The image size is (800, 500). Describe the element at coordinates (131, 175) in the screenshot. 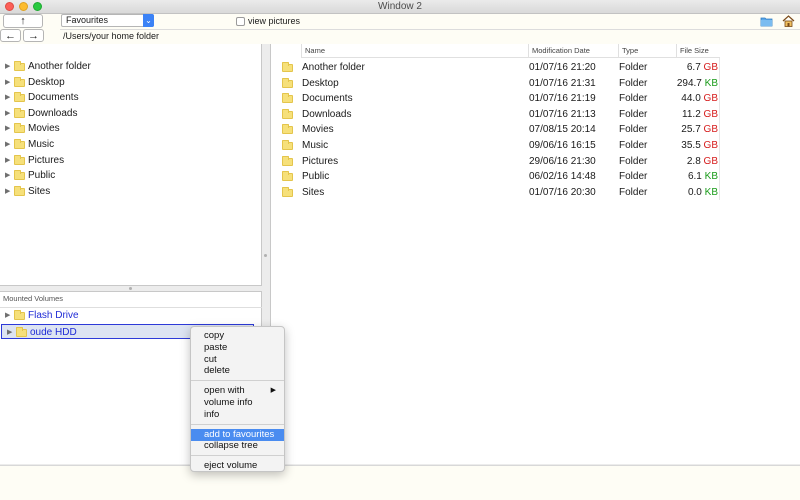

I see `tree-row: ▶ Public` at that location.